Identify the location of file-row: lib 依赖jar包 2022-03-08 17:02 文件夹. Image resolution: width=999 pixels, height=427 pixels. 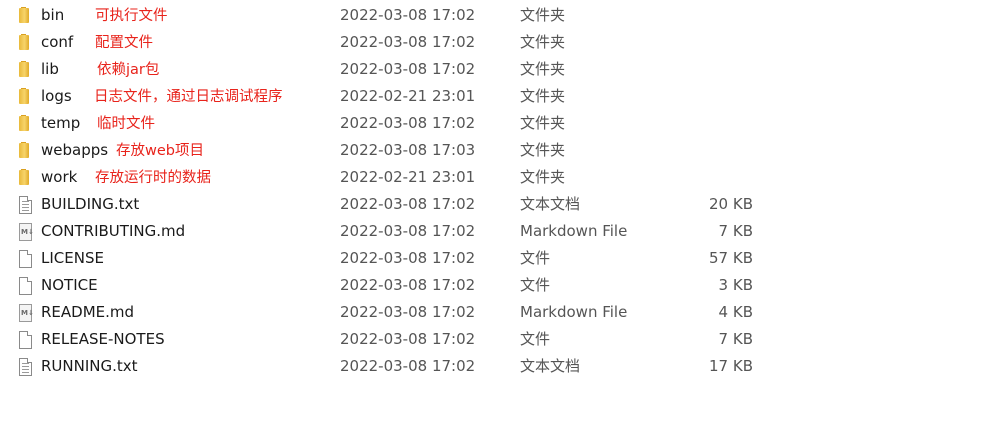
(499, 69).